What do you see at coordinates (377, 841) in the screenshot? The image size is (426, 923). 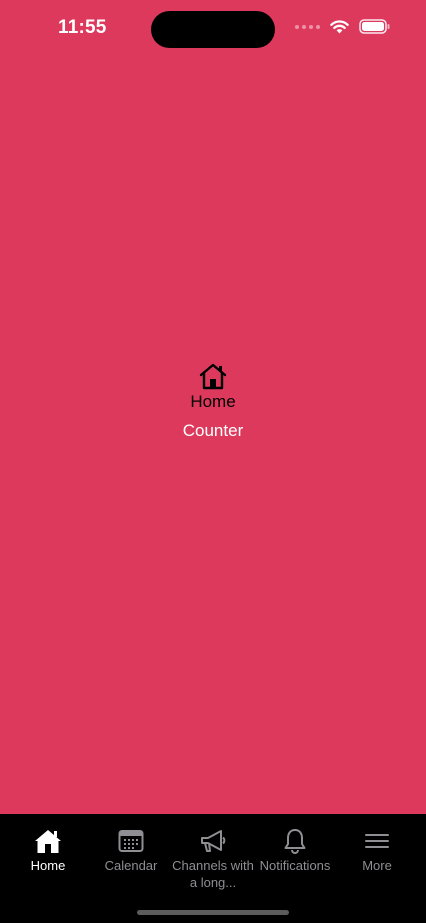 I see `menu-icon` at bounding box center [377, 841].